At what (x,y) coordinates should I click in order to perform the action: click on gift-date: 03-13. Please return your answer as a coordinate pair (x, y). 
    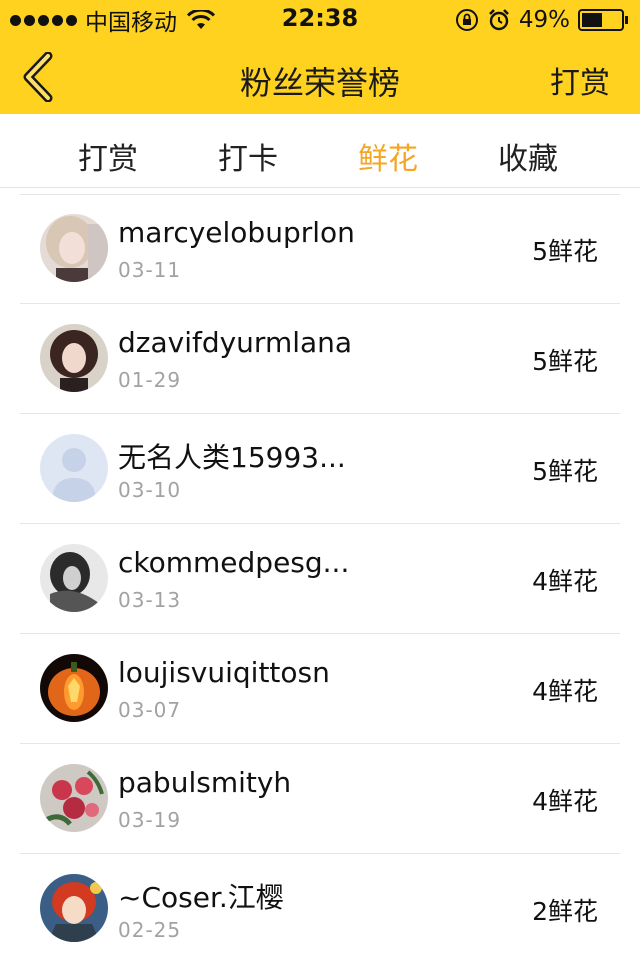
    Looking at the image, I should click on (150, 600).